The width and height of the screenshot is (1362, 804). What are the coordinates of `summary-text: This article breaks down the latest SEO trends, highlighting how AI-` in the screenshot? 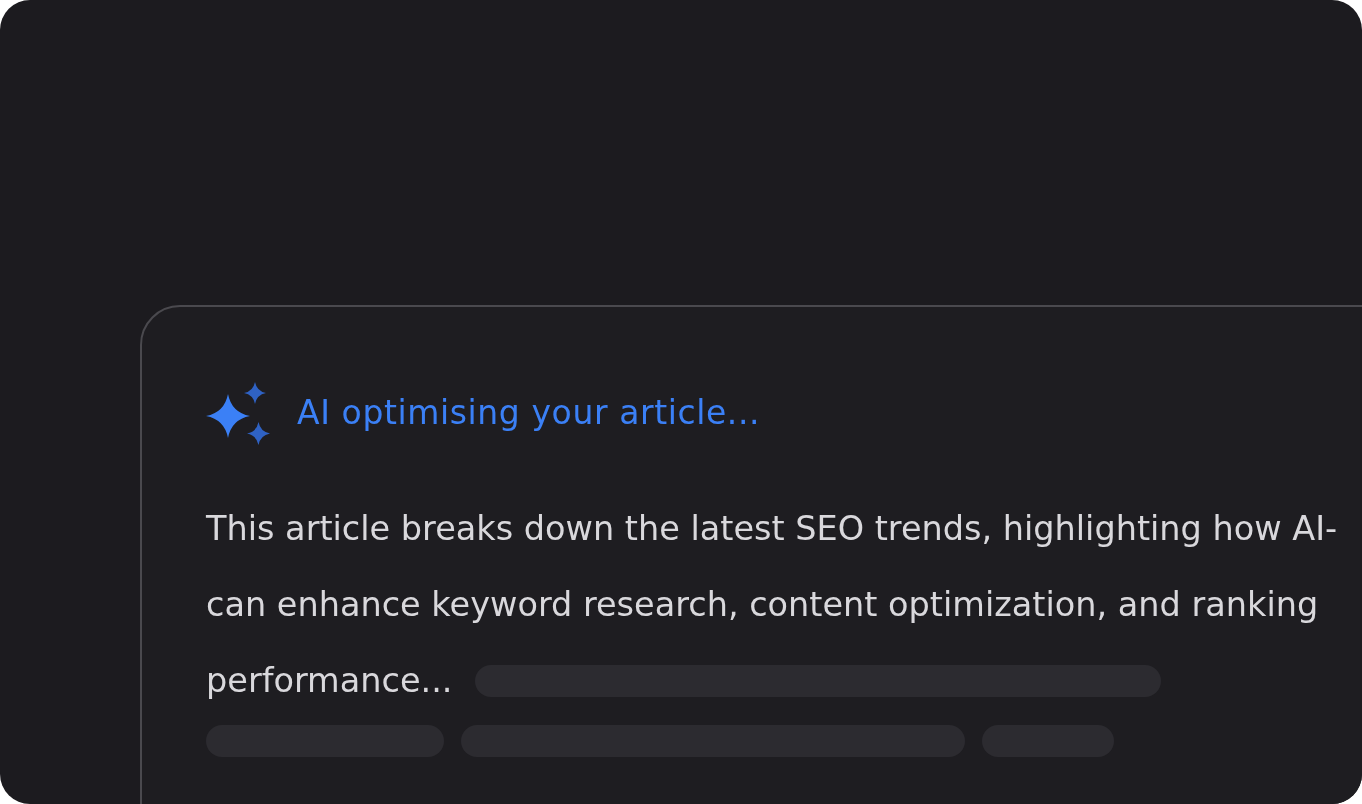 It's located at (772, 529).